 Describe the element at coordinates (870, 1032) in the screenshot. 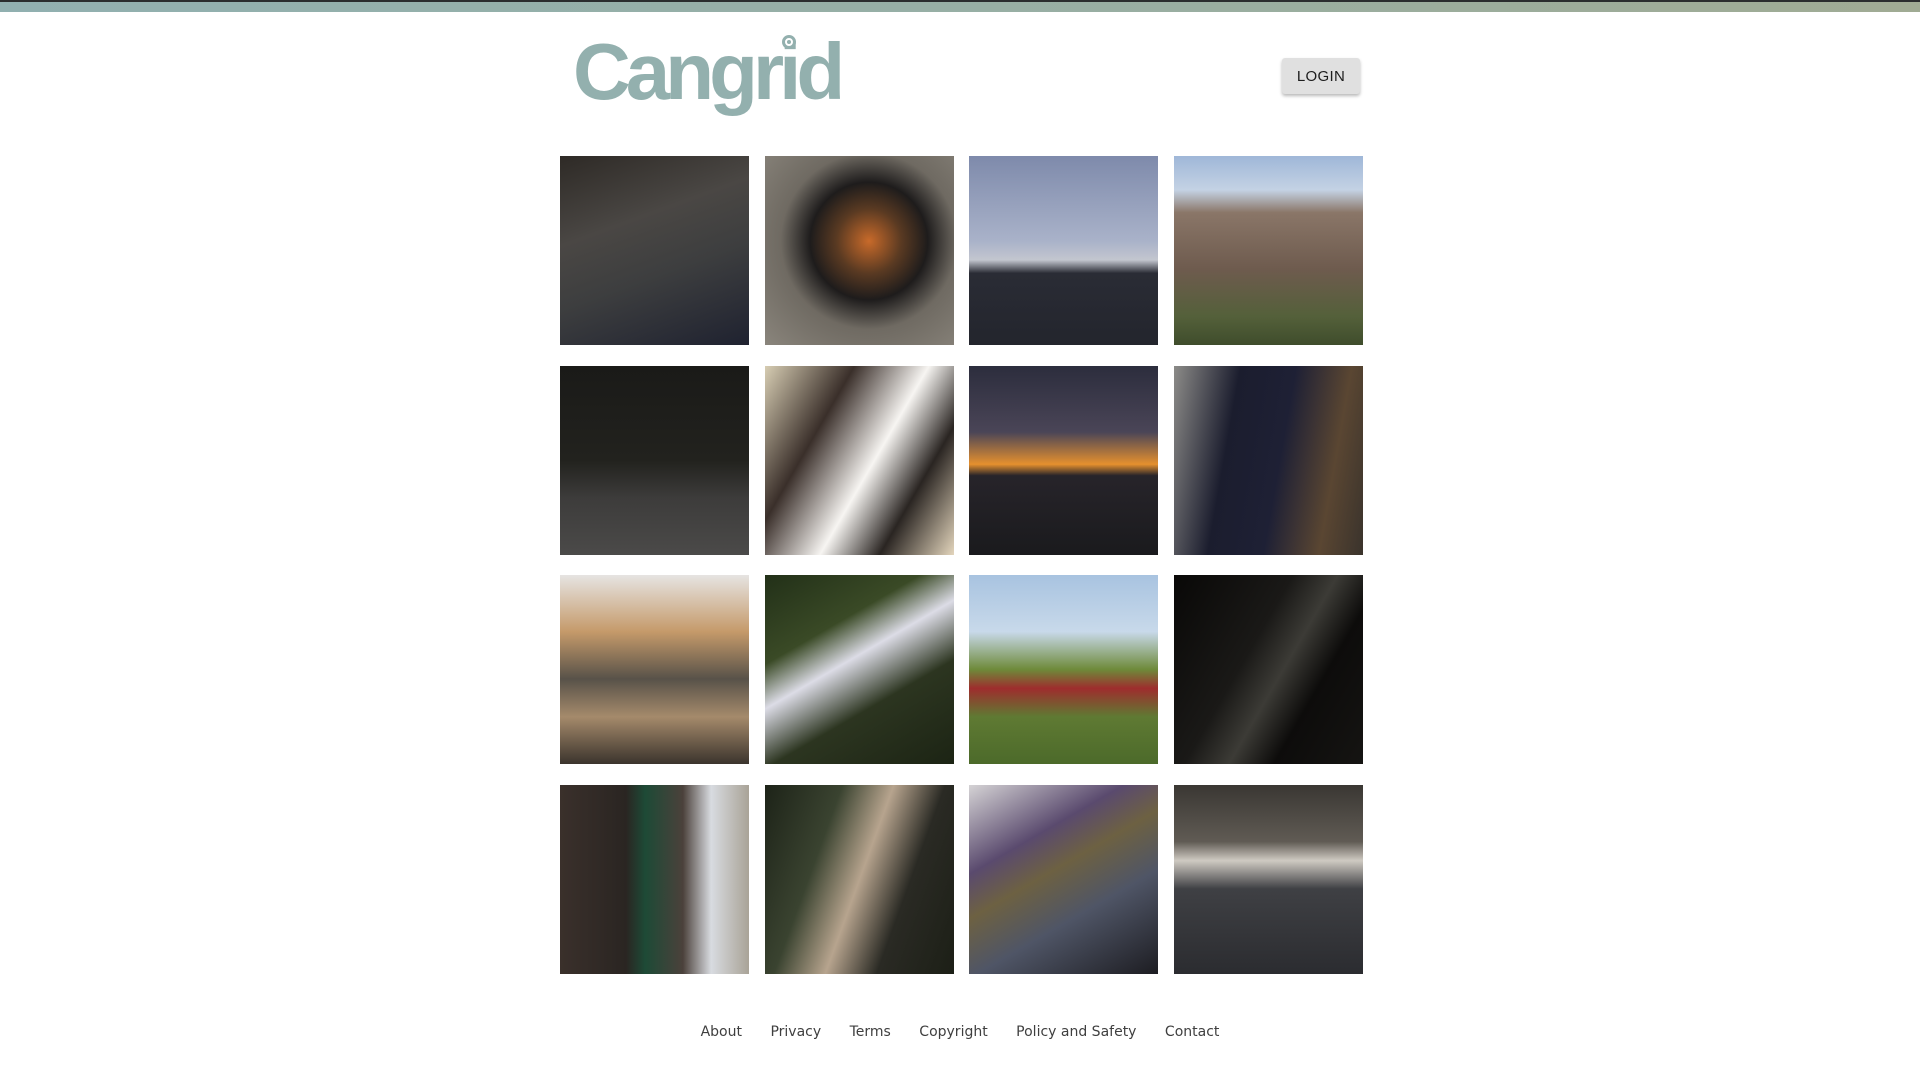

I see `footer-link-terms: Terms` at that location.